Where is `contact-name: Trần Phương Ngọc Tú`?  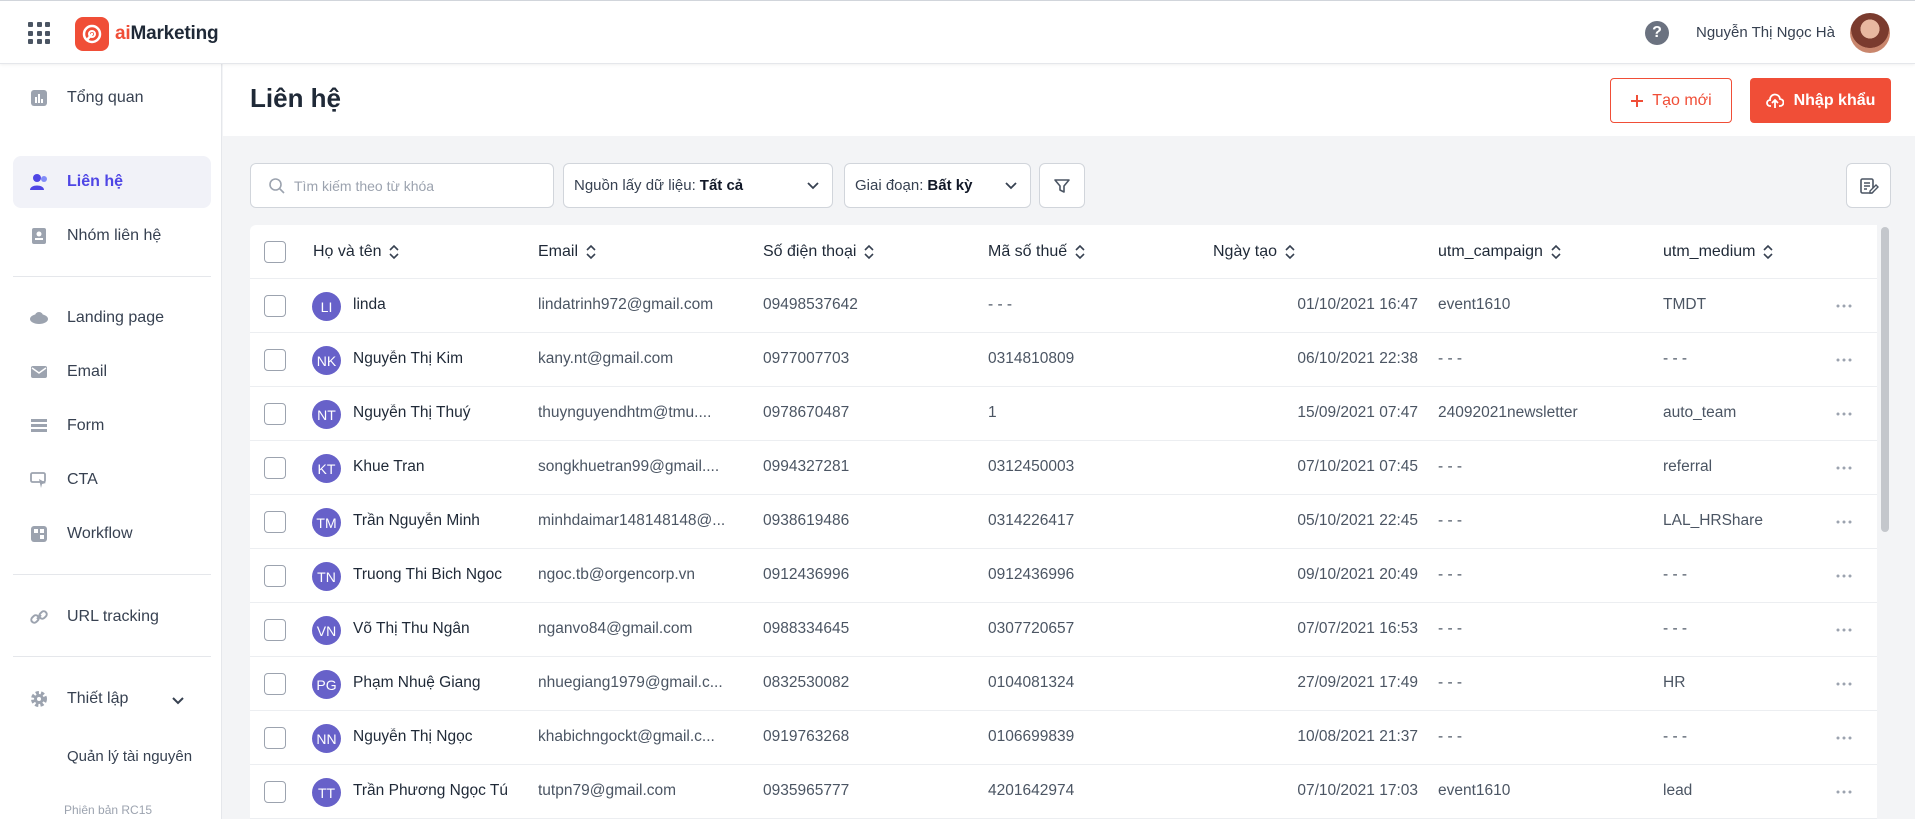 contact-name: Trần Phương Ngọc Tú is located at coordinates (443, 791).